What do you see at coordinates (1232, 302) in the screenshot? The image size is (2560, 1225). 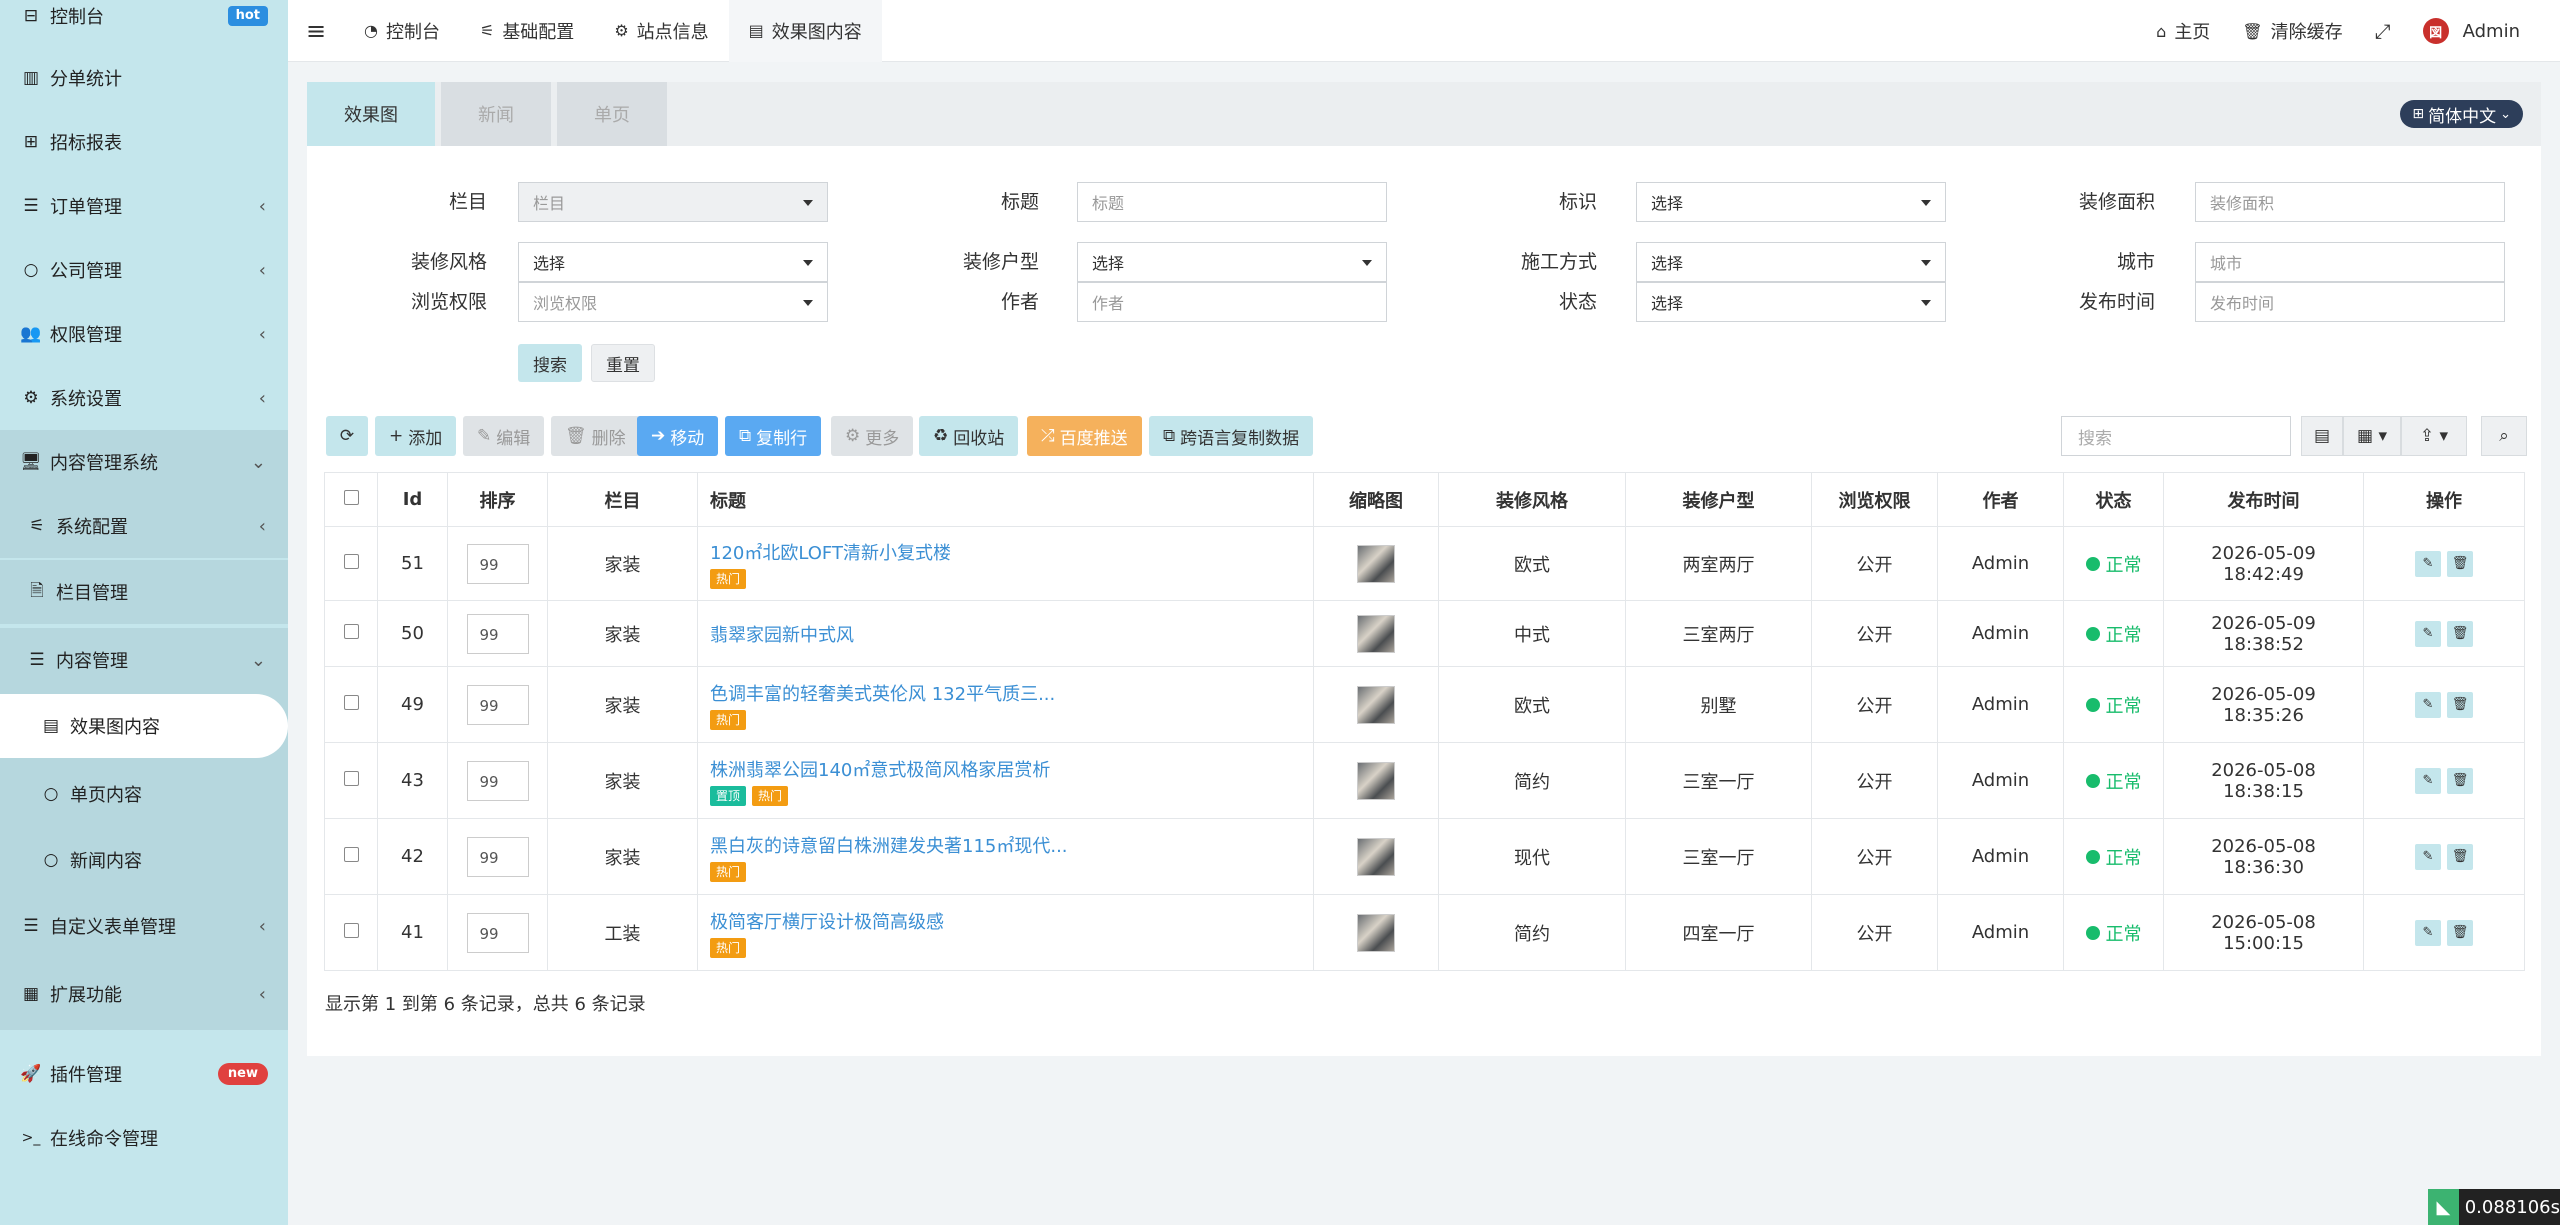 I see `filter-author-input: 作者` at bounding box center [1232, 302].